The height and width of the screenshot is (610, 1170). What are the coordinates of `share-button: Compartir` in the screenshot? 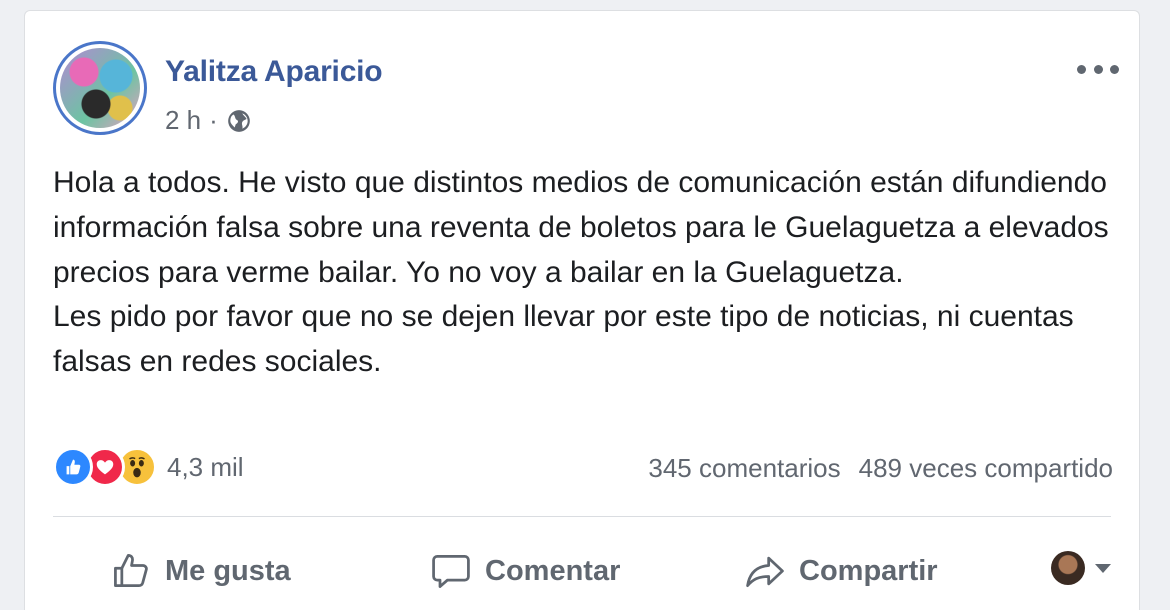 It's located at (840, 571).